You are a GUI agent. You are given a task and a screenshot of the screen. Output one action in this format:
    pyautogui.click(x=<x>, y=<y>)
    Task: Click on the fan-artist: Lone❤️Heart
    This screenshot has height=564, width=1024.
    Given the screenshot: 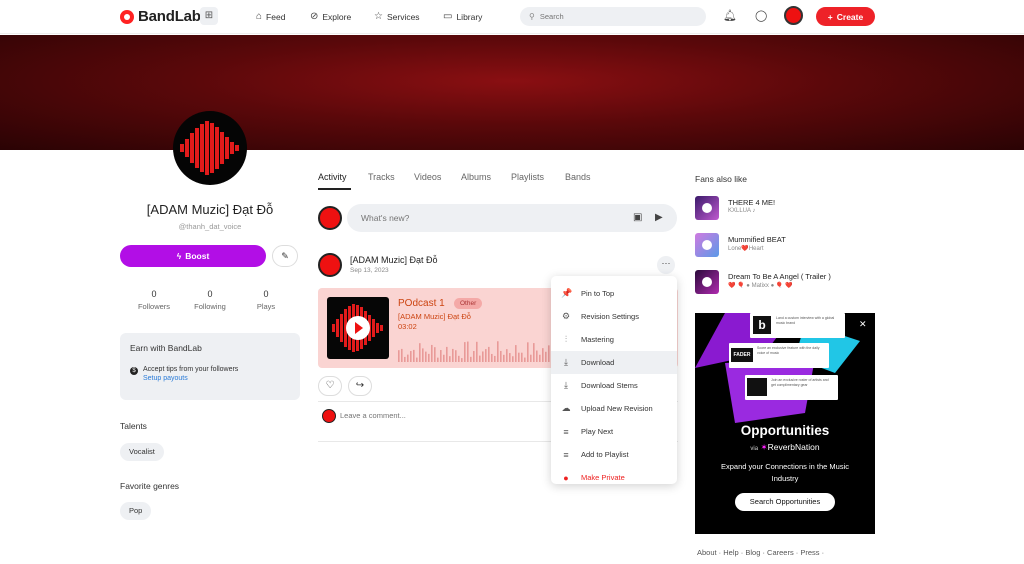 What is the action you would take?
    pyautogui.click(x=746, y=248)
    